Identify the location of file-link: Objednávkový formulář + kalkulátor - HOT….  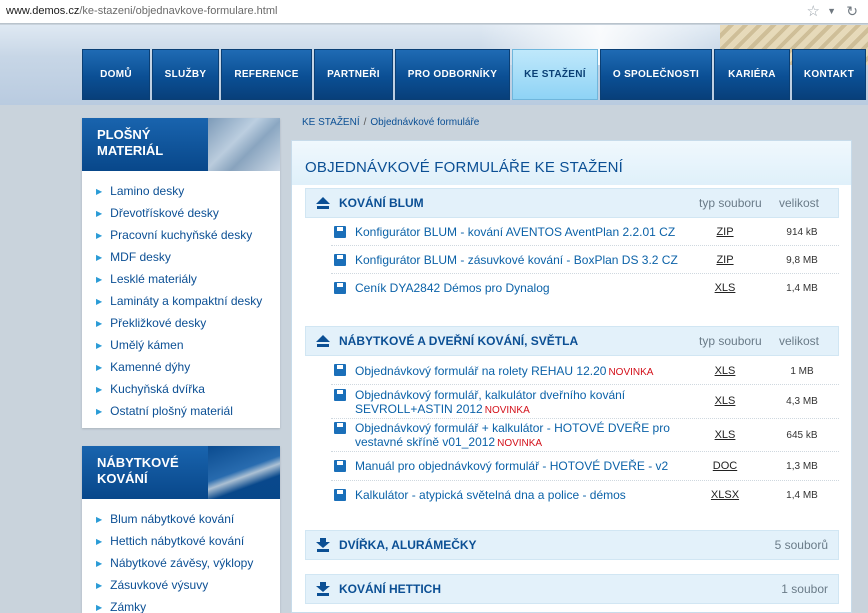
(512, 436).